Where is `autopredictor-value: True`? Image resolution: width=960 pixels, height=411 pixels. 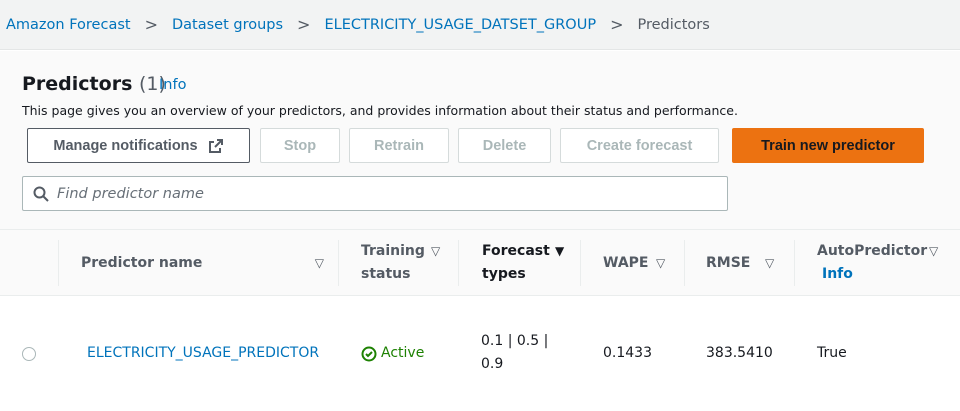 autopredictor-value: True is located at coordinates (832, 353).